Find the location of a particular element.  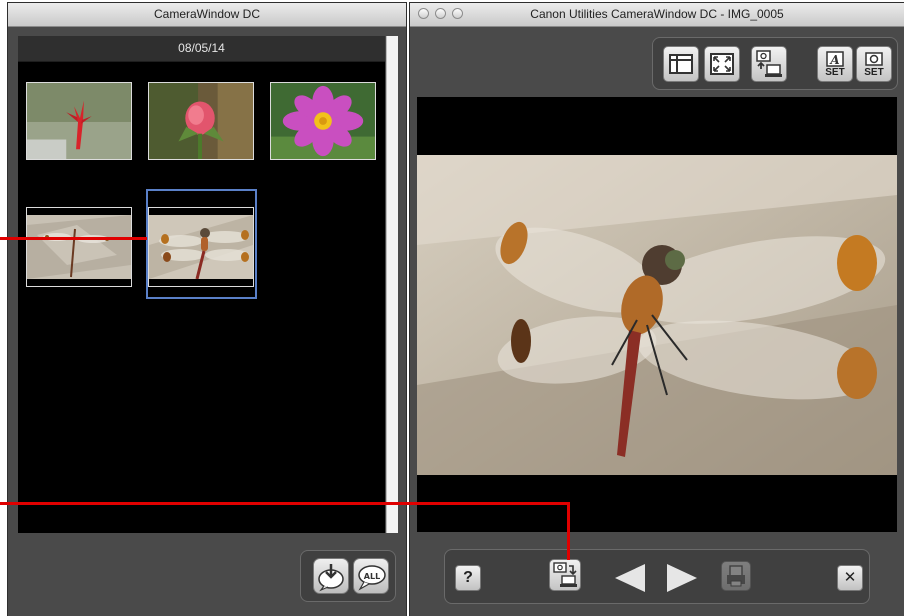

import-selected-button is located at coordinates (331, 576).